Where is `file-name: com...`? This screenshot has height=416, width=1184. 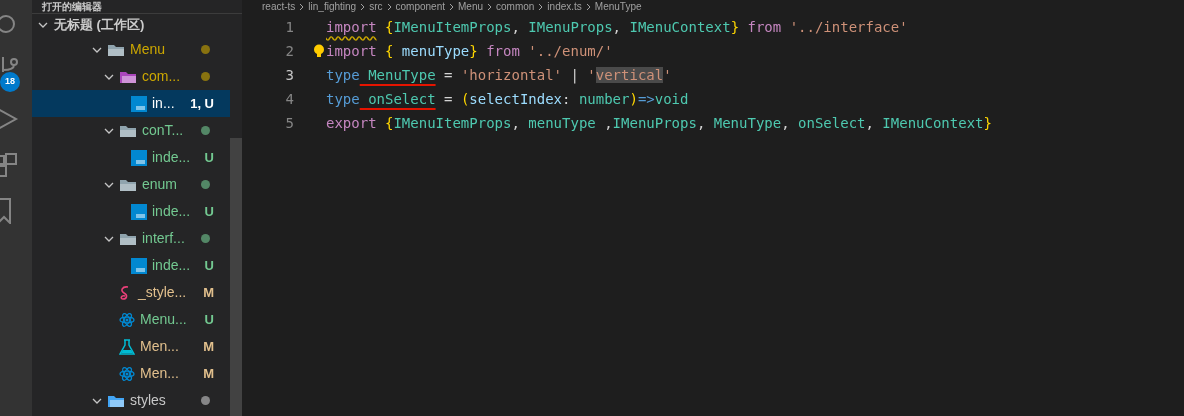
file-name: com... is located at coordinates (161, 76).